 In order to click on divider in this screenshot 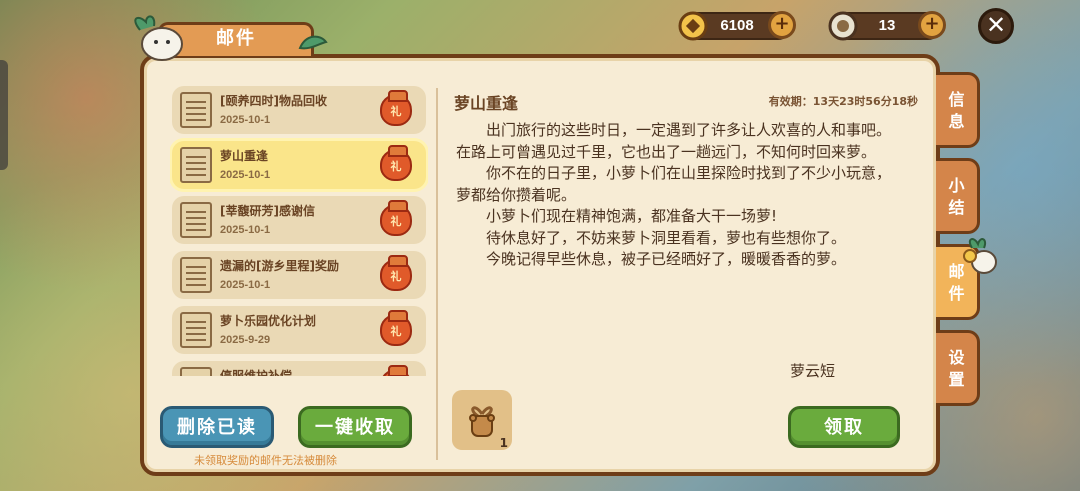, I will do `click(437, 274)`.